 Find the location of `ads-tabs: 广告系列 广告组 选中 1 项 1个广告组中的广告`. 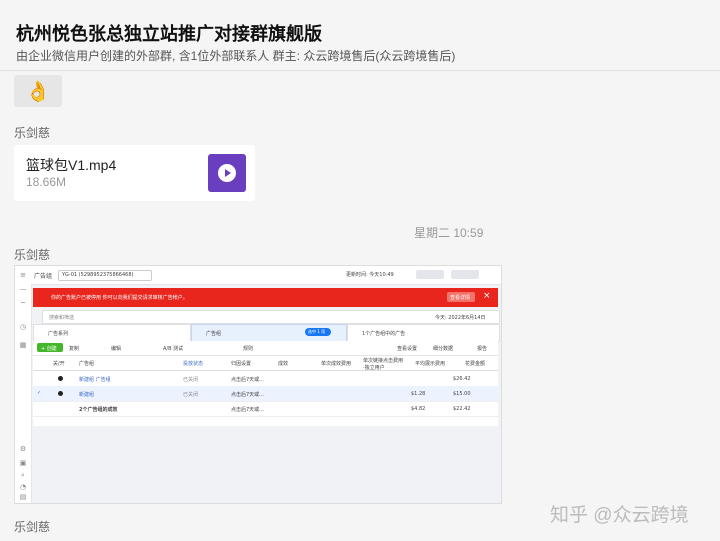

ads-tabs: 广告系列 广告组 选中 1 项 1个广告组中的广告 is located at coordinates (266, 333).